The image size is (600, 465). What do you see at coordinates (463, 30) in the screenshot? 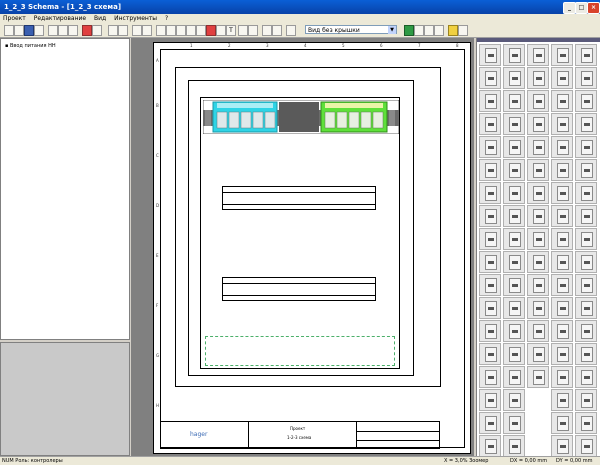
I see `properties-icon` at bounding box center [463, 30].